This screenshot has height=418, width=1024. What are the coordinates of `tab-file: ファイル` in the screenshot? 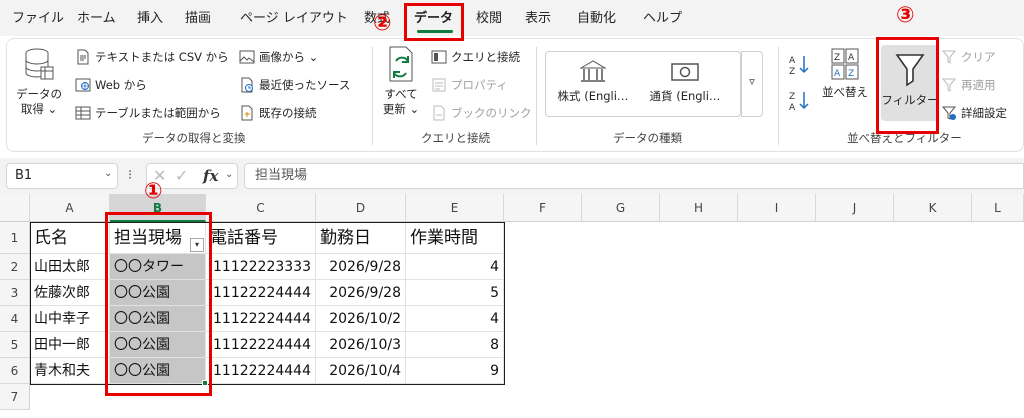 It's located at (38, 19).